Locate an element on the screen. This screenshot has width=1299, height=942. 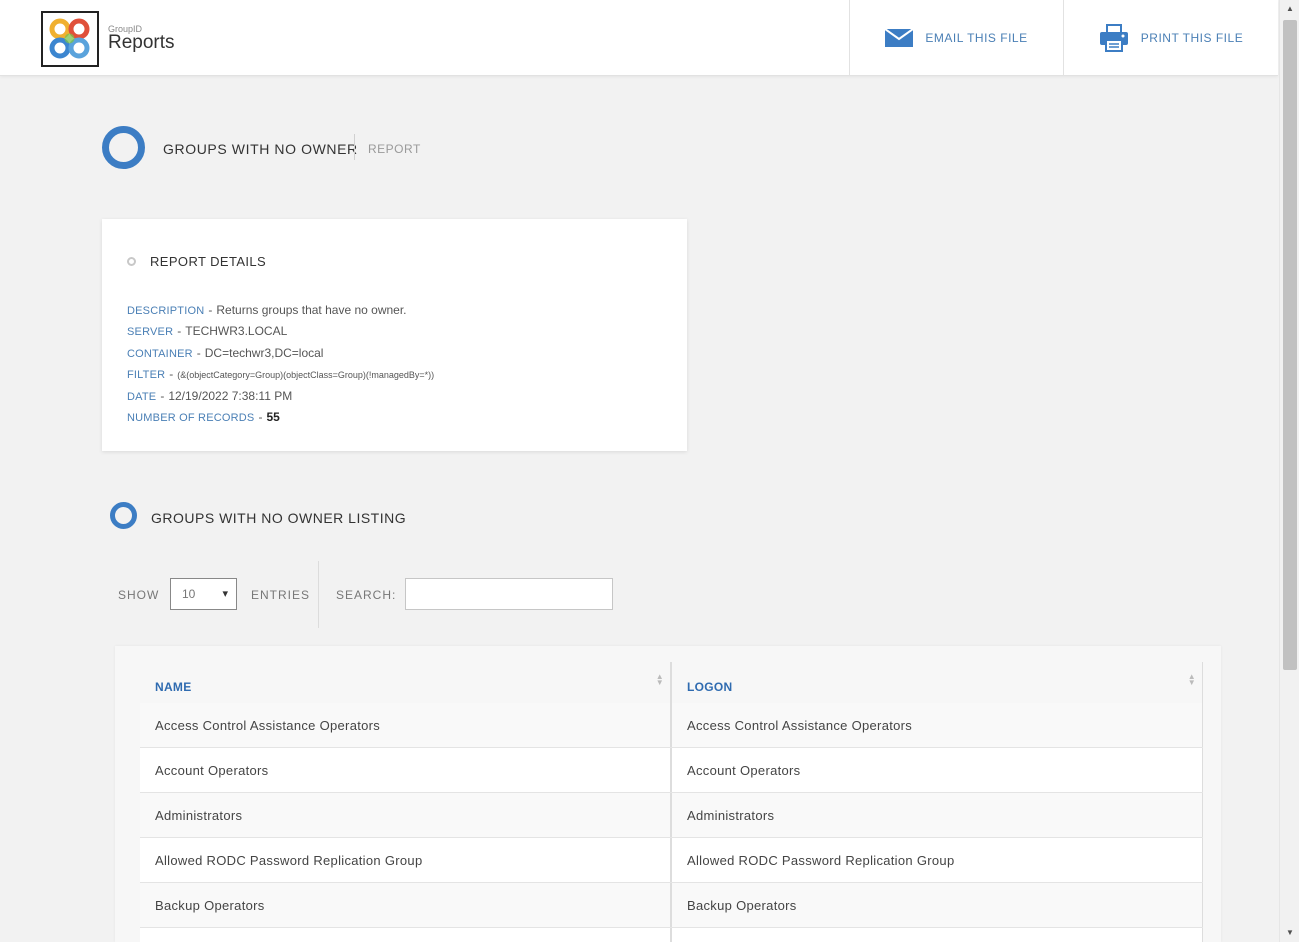
detail-value: 12/19/2022 7:38:11 PM is located at coordinates (230, 396).